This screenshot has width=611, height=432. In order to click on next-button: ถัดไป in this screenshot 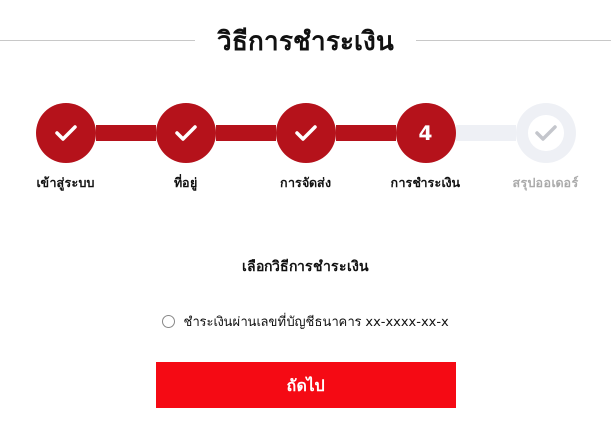, I will do `click(306, 385)`.